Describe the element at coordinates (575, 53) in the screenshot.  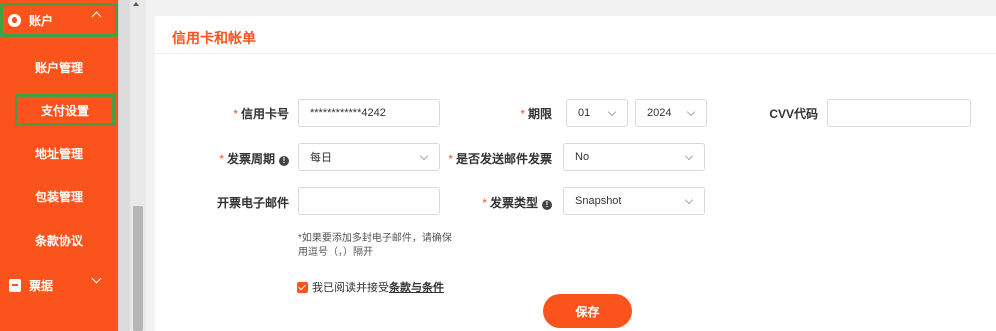
I see `title-divider` at that location.